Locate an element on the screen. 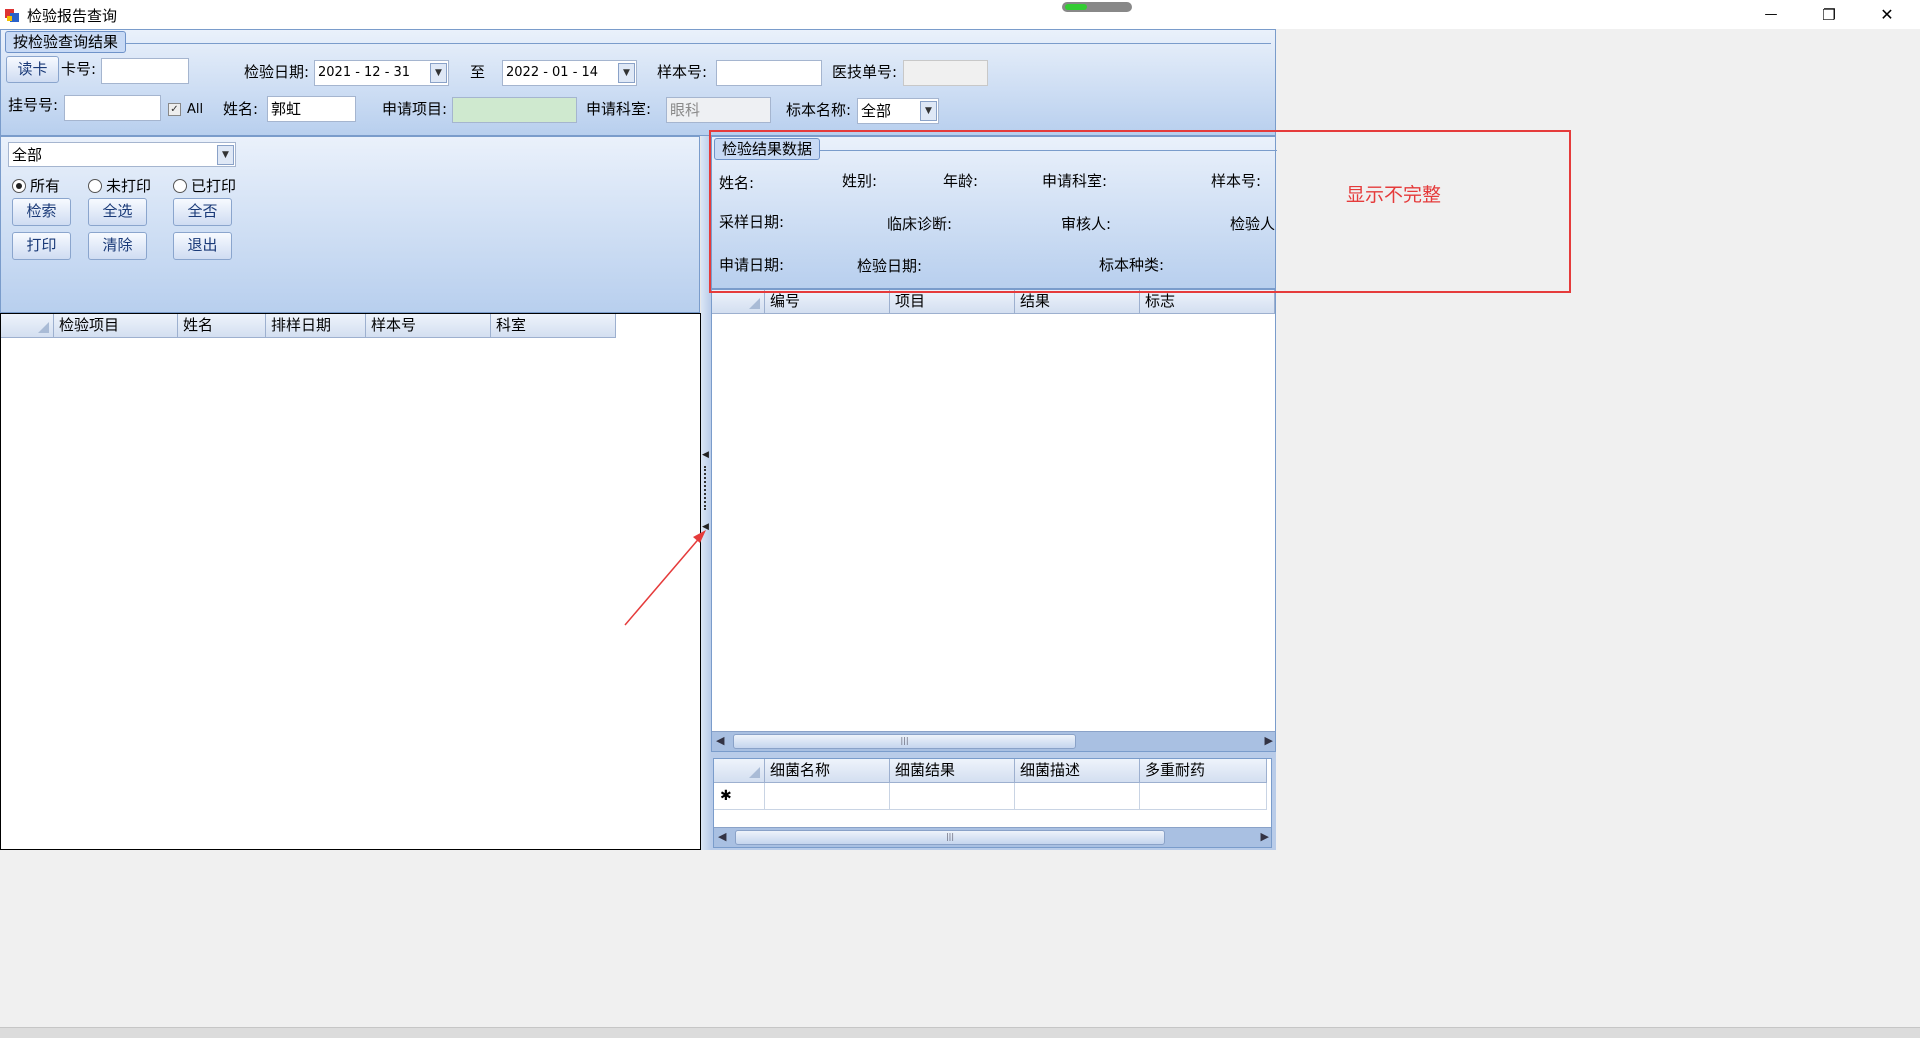  bacteria-grid-container: 细菌名称 细菌结果 细菌描述 多重耐药 ✱ ◀ ||| ▶ is located at coordinates (993, 801).